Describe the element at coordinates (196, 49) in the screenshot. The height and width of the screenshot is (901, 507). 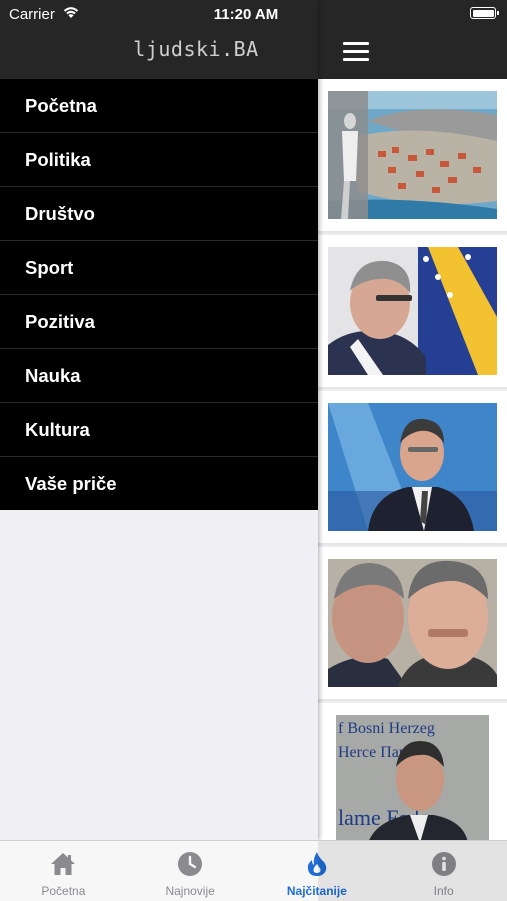
I see `app-logo: ljudski.BA` at that location.